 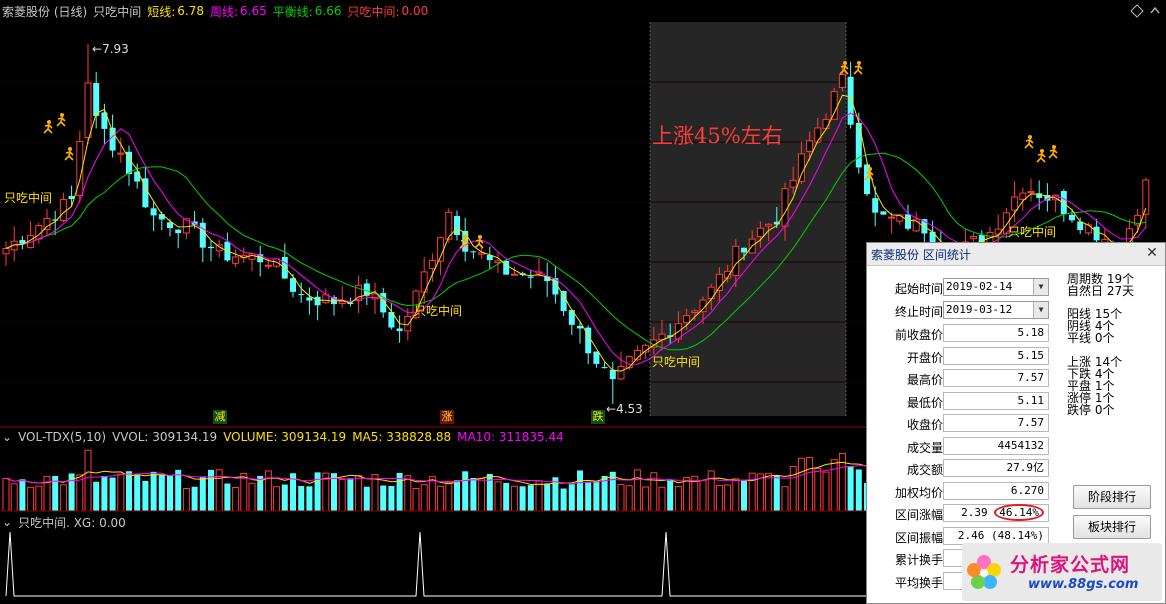 What do you see at coordinates (921, 255) in the screenshot?
I see `dialog-title: 索菱股份 区间统计` at bounding box center [921, 255].